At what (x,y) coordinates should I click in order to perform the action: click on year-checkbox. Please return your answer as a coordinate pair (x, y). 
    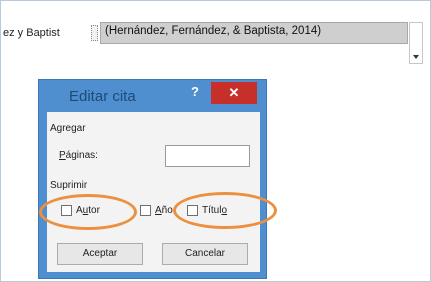
    Looking at the image, I should click on (145, 210).